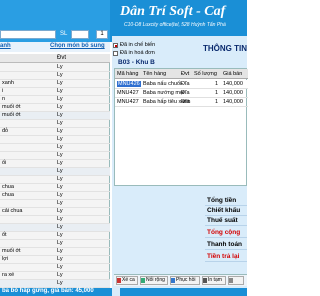 The width and height of the screenshot is (320, 296). I want to click on order-toolbar: Xé ca Nối rộng Phục hồi In tạm, so click(180, 280).